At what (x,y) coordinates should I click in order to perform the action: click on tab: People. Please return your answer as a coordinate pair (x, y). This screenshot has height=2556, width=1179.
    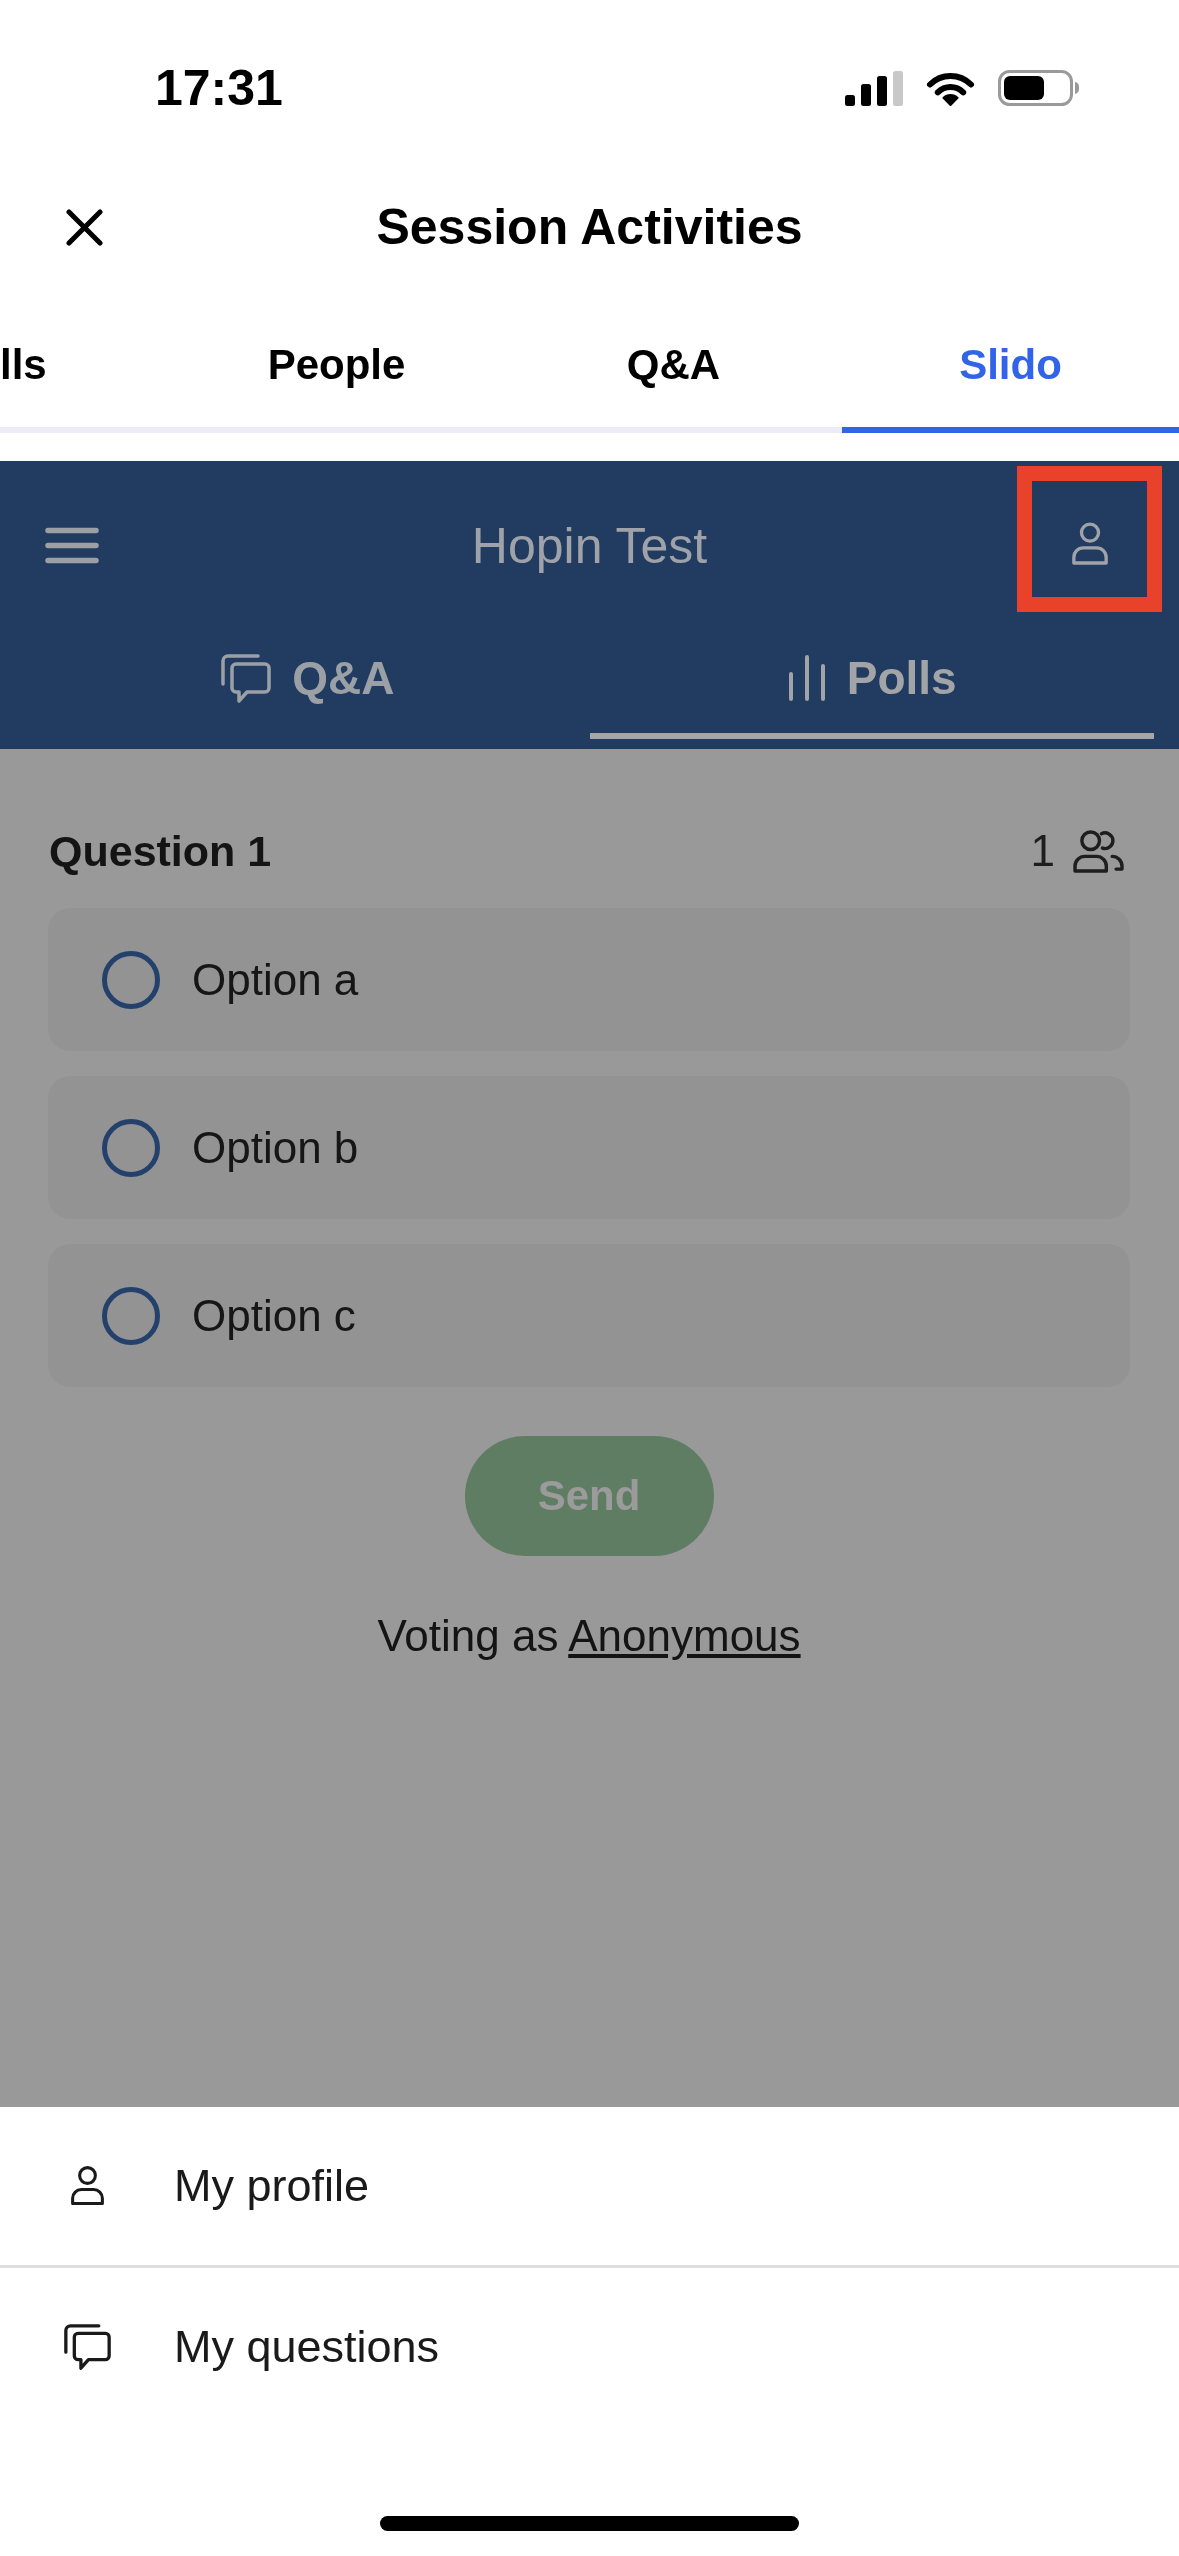
    Looking at the image, I should click on (336, 357).